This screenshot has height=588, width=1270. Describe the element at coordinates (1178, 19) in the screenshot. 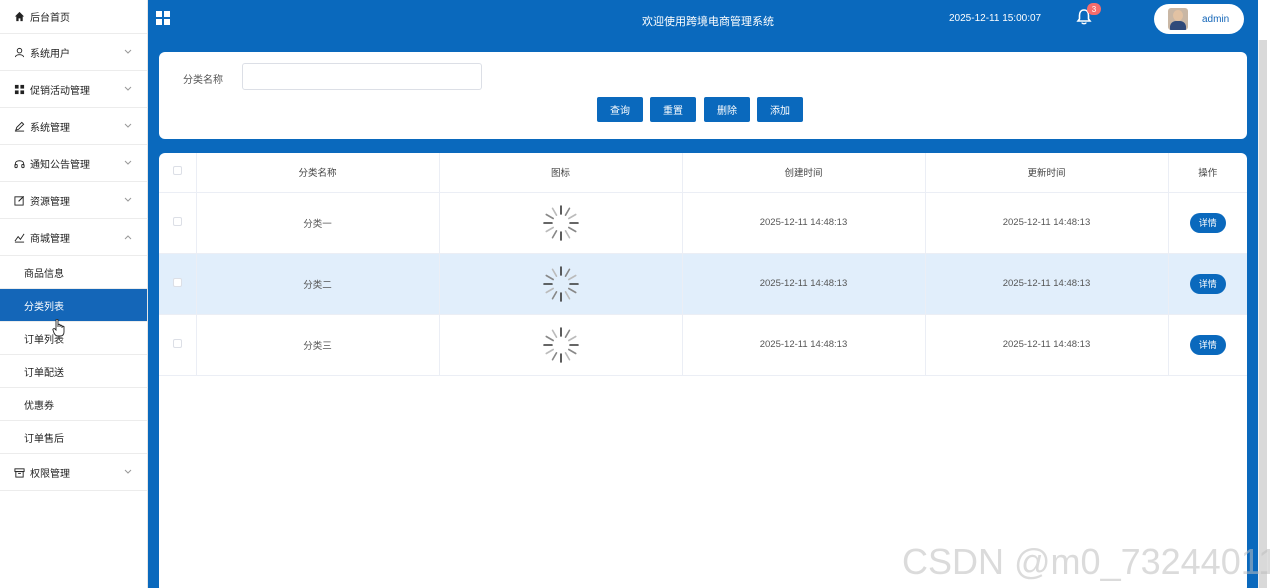

I see `avatar` at that location.